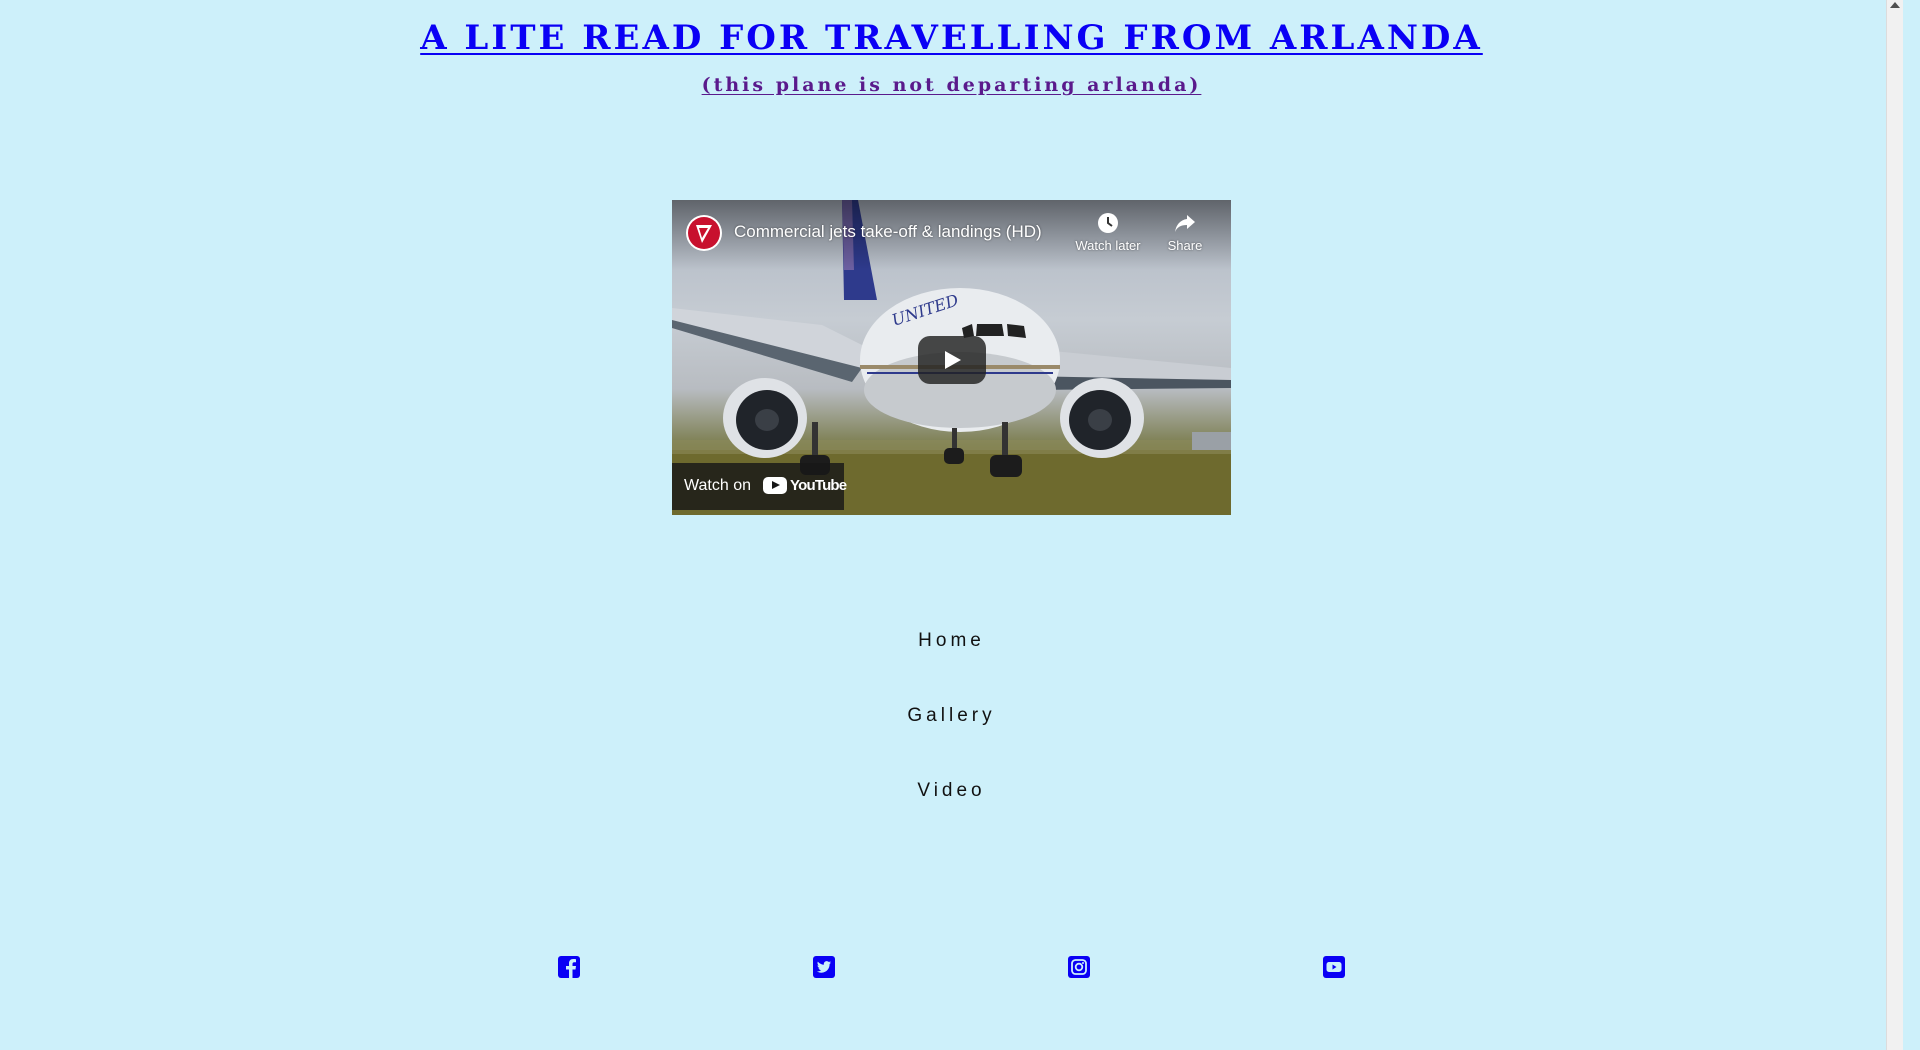  I want to click on channel-logo-icon, so click(704, 233).